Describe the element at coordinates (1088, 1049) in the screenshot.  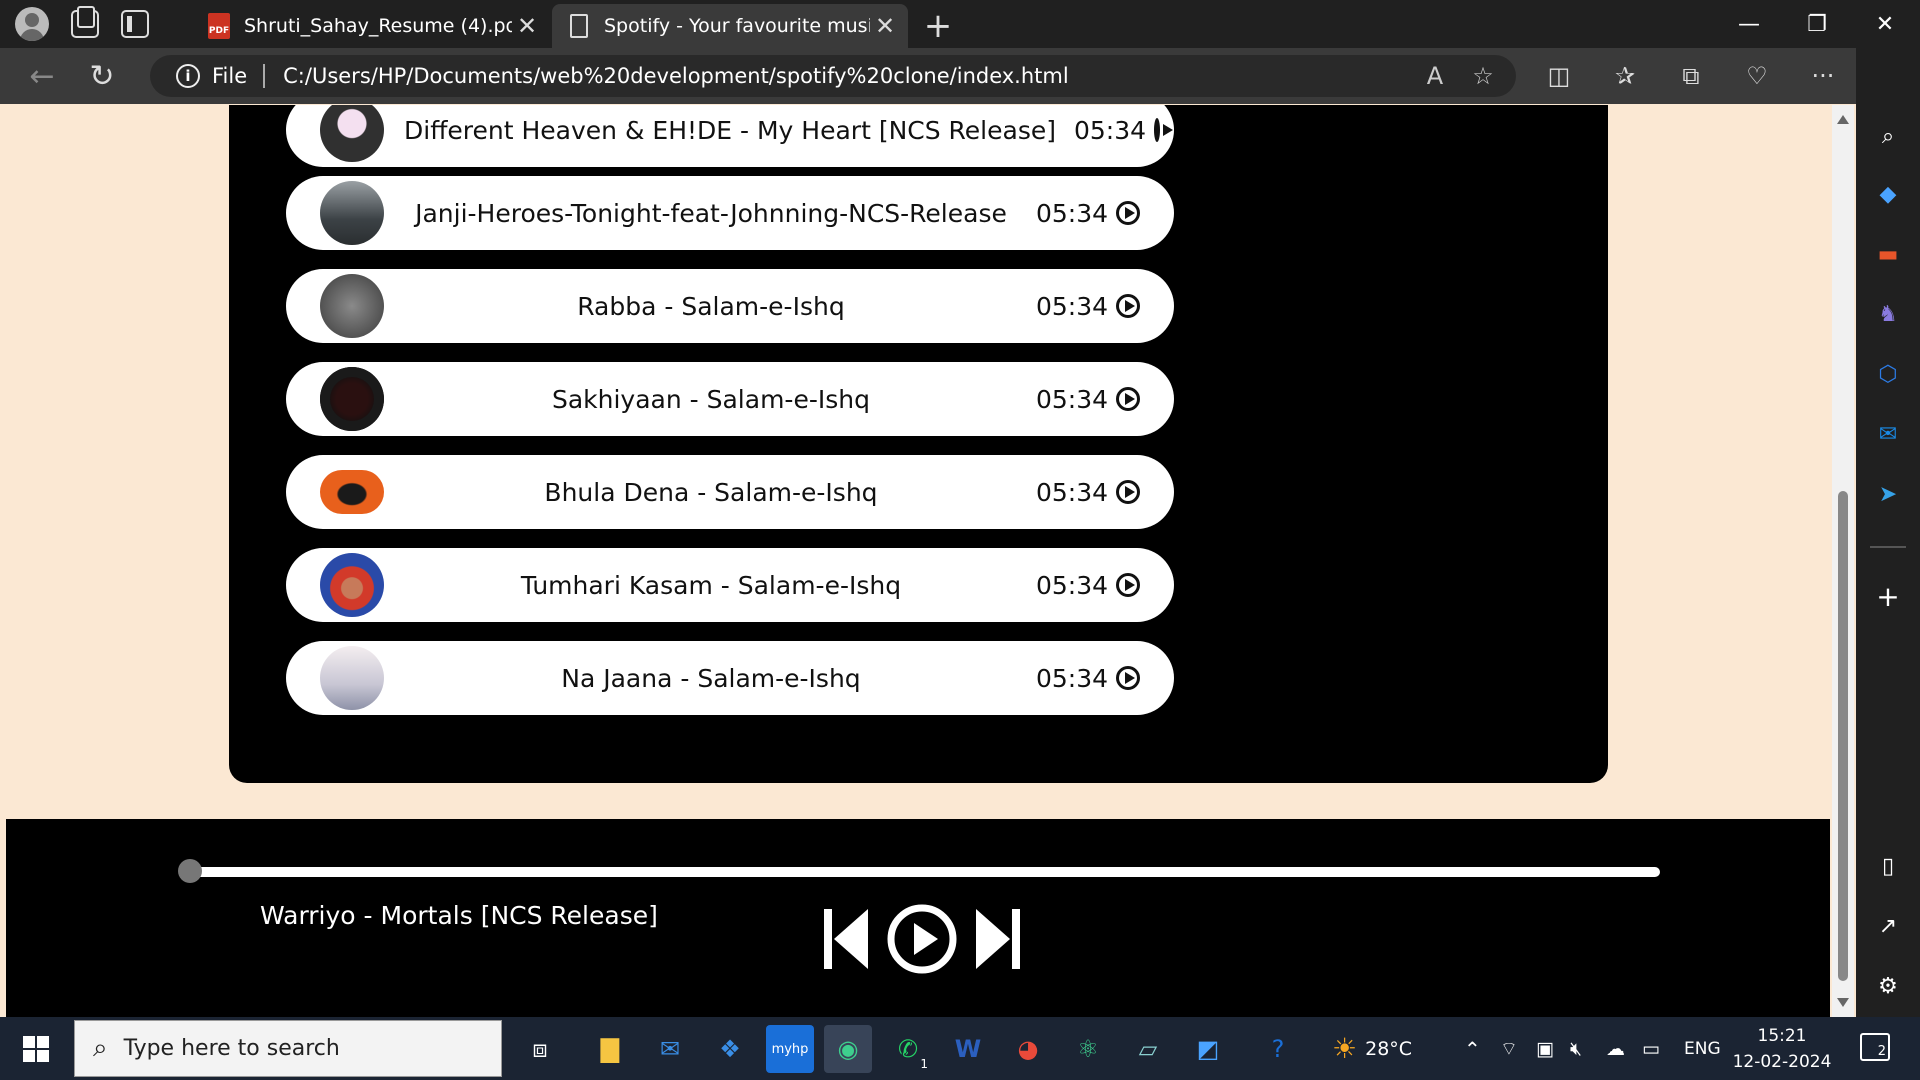
I see `atom-icon: ⚛` at that location.